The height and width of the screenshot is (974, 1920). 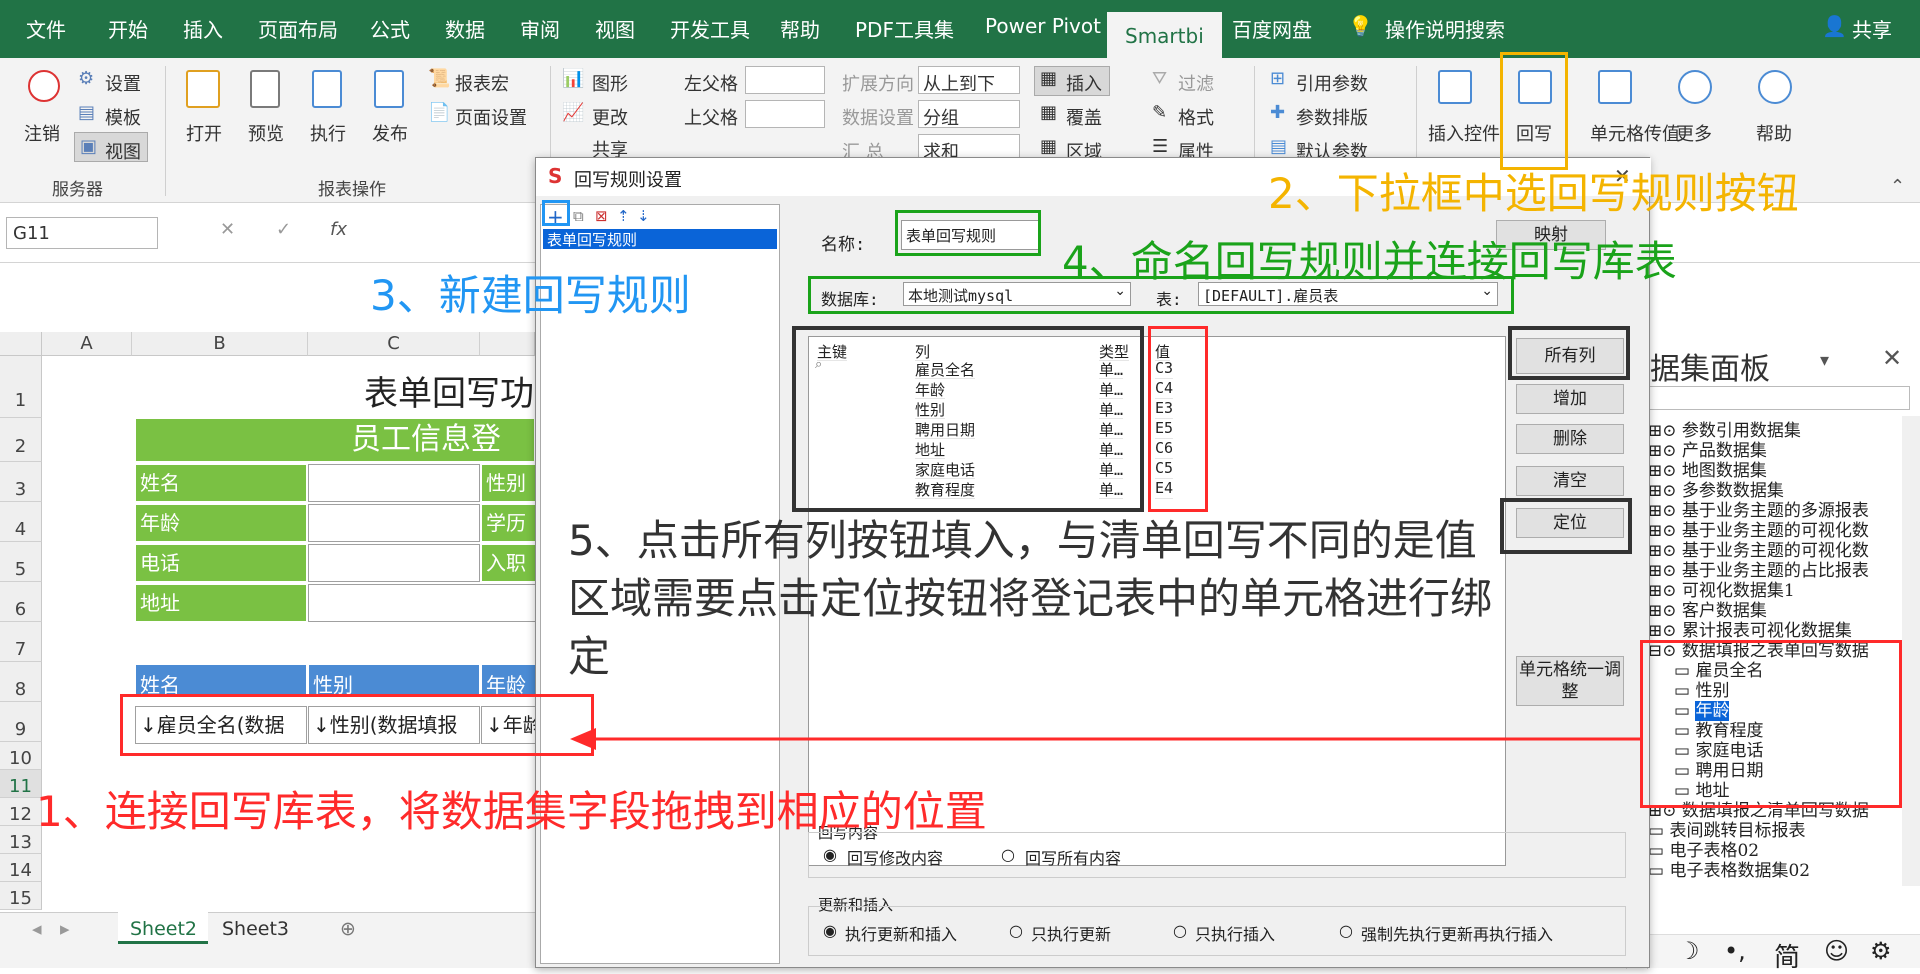 What do you see at coordinates (601, 216) in the screenshot?
I see `delete-rule-icon: ⊠` at bounding box center [601, 216].